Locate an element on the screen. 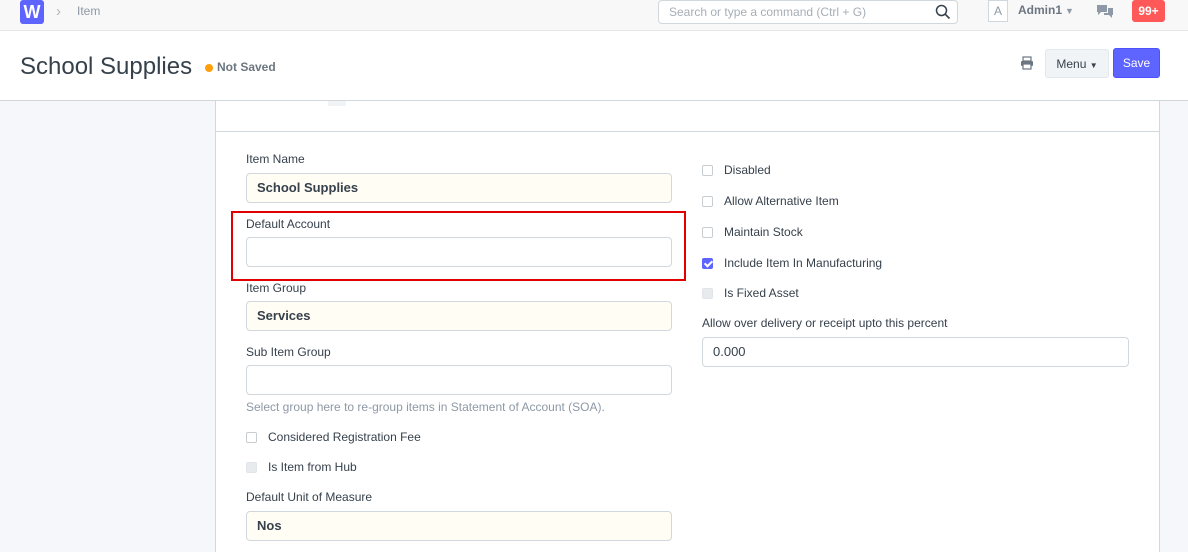 The image size is (1188, 552). page-head: School Supplies Not Saved Menu ▼ Save is located at coordinates (594, 66).